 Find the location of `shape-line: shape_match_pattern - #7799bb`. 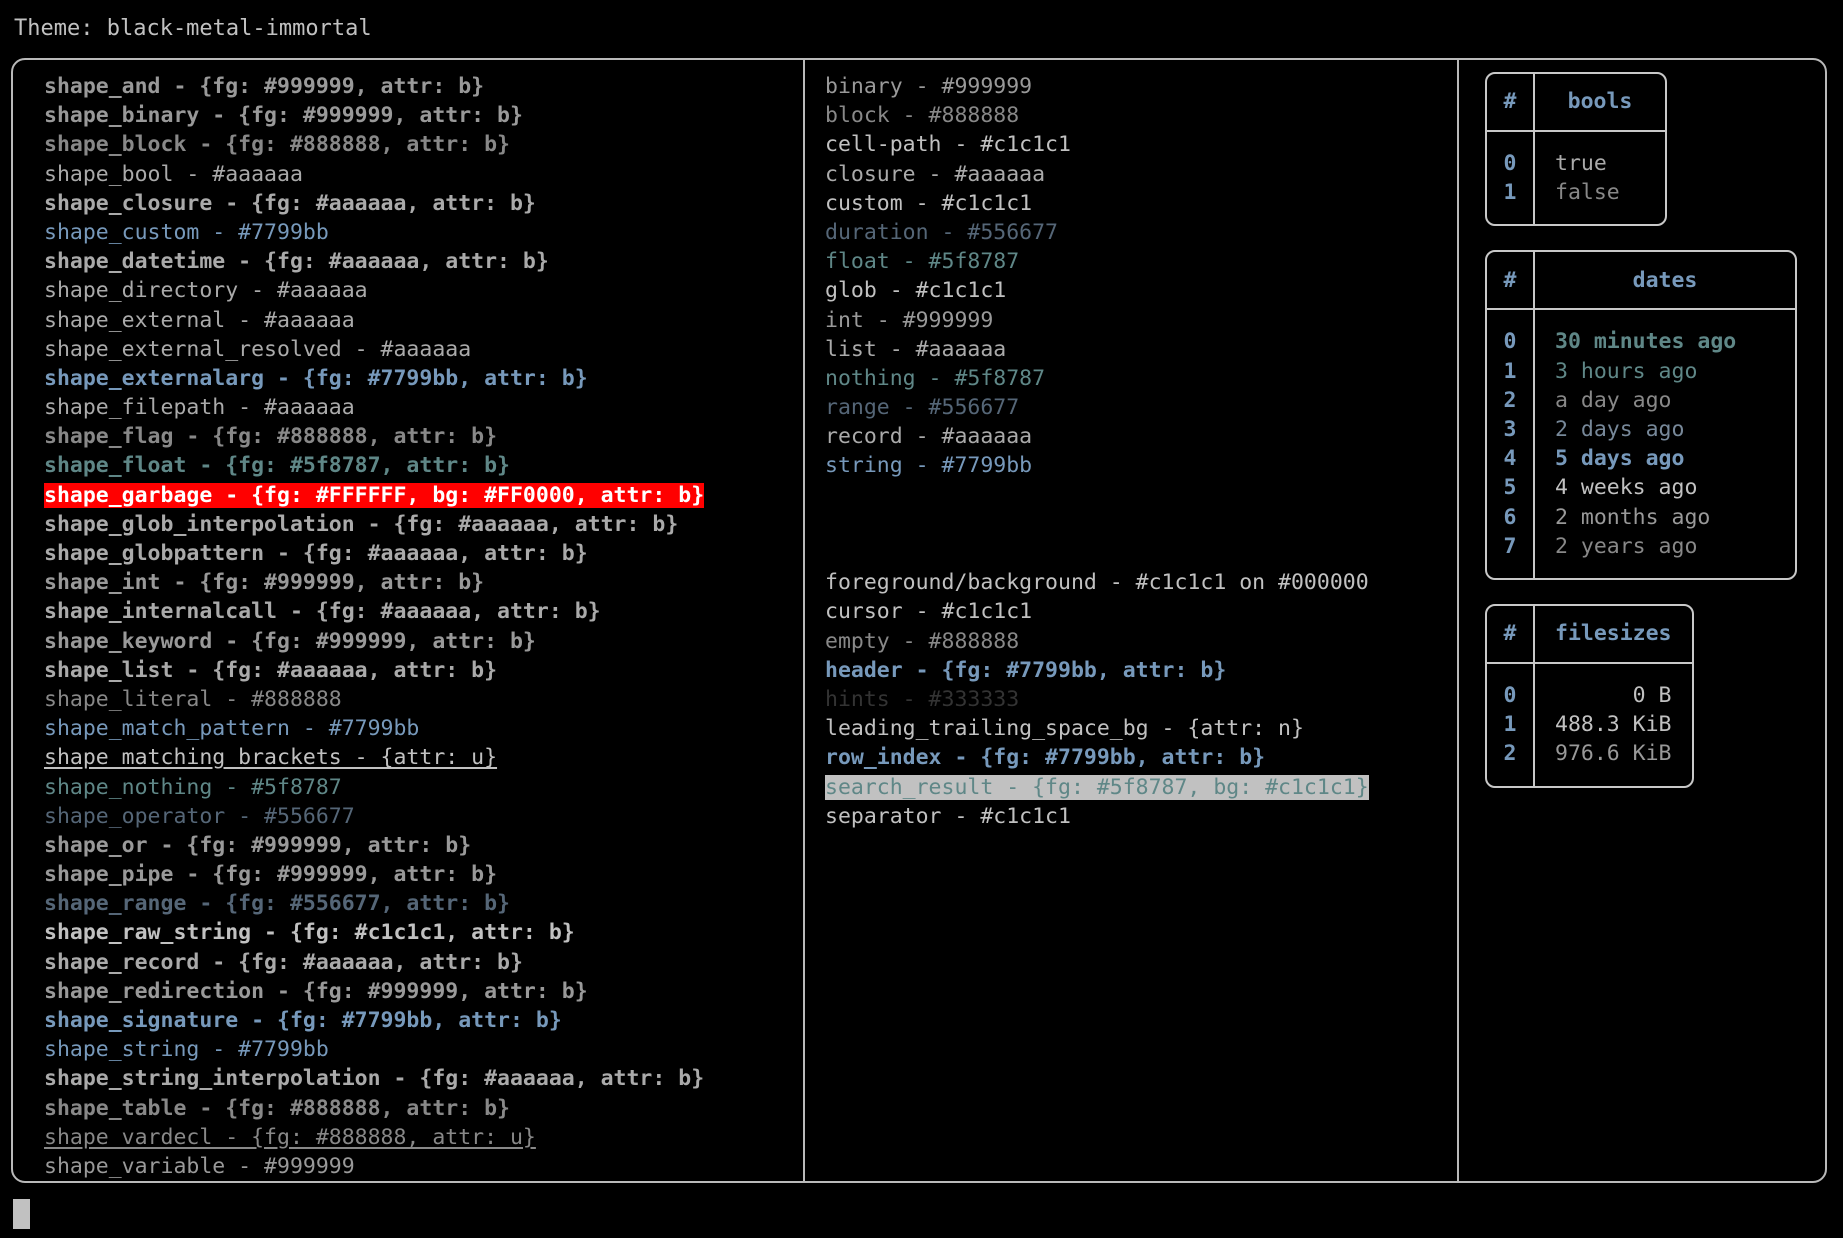

shape-line: shape_match_pattern - #7799bb is located at coordinates (232, 729).